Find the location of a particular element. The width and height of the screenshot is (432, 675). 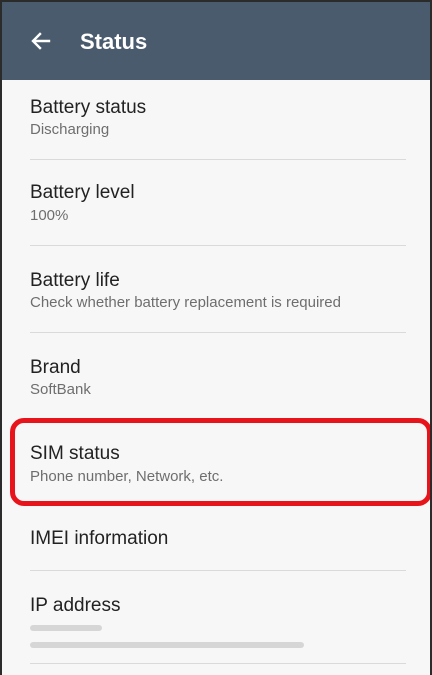

highlight-box is located at coordinates (220, 462).